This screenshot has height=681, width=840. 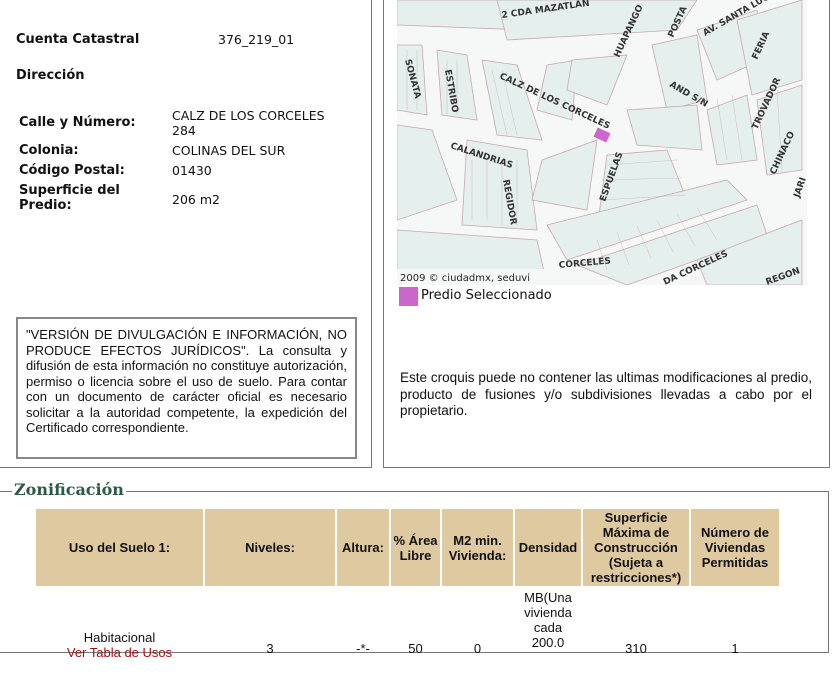 I want to click on colonia-value: COLINAS DEL SUR, so click(x=229, y=150).